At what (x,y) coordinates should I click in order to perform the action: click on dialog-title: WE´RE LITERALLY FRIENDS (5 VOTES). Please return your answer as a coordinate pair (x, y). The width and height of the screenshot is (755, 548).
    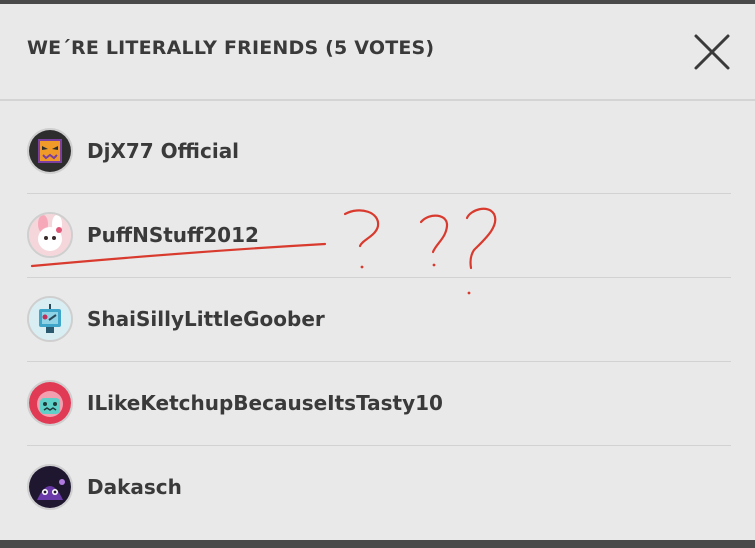
    Looking at the image, I should click on (231, 48).